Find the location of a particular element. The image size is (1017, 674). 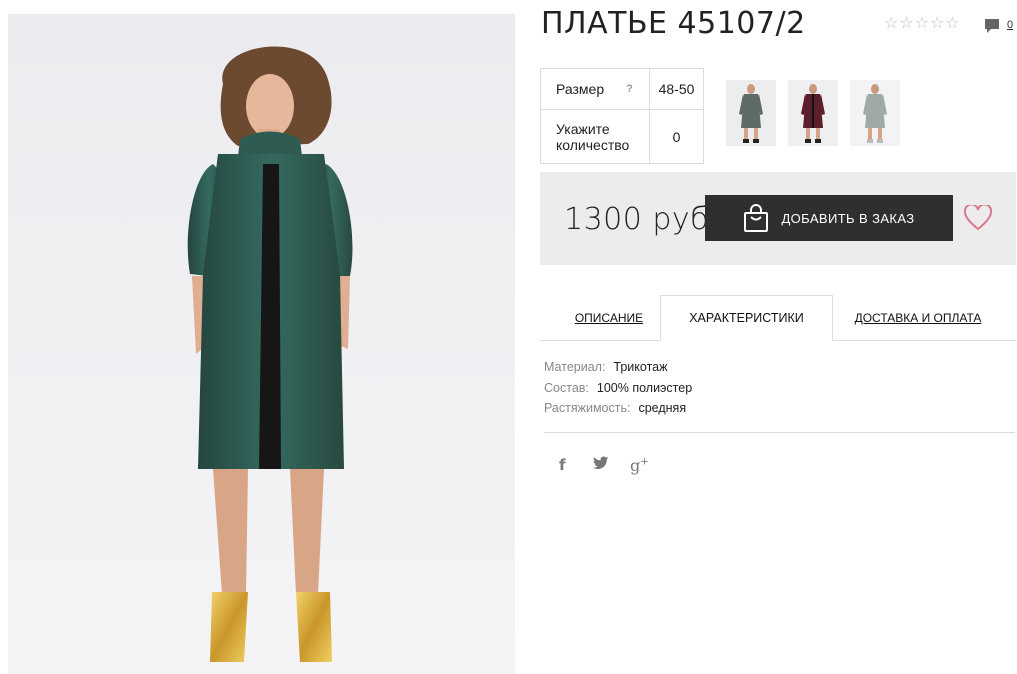

purchase-box: 1300 руб ДОБАВИТЬ В ЗАКАЗ is located at coordinates (778, 218).